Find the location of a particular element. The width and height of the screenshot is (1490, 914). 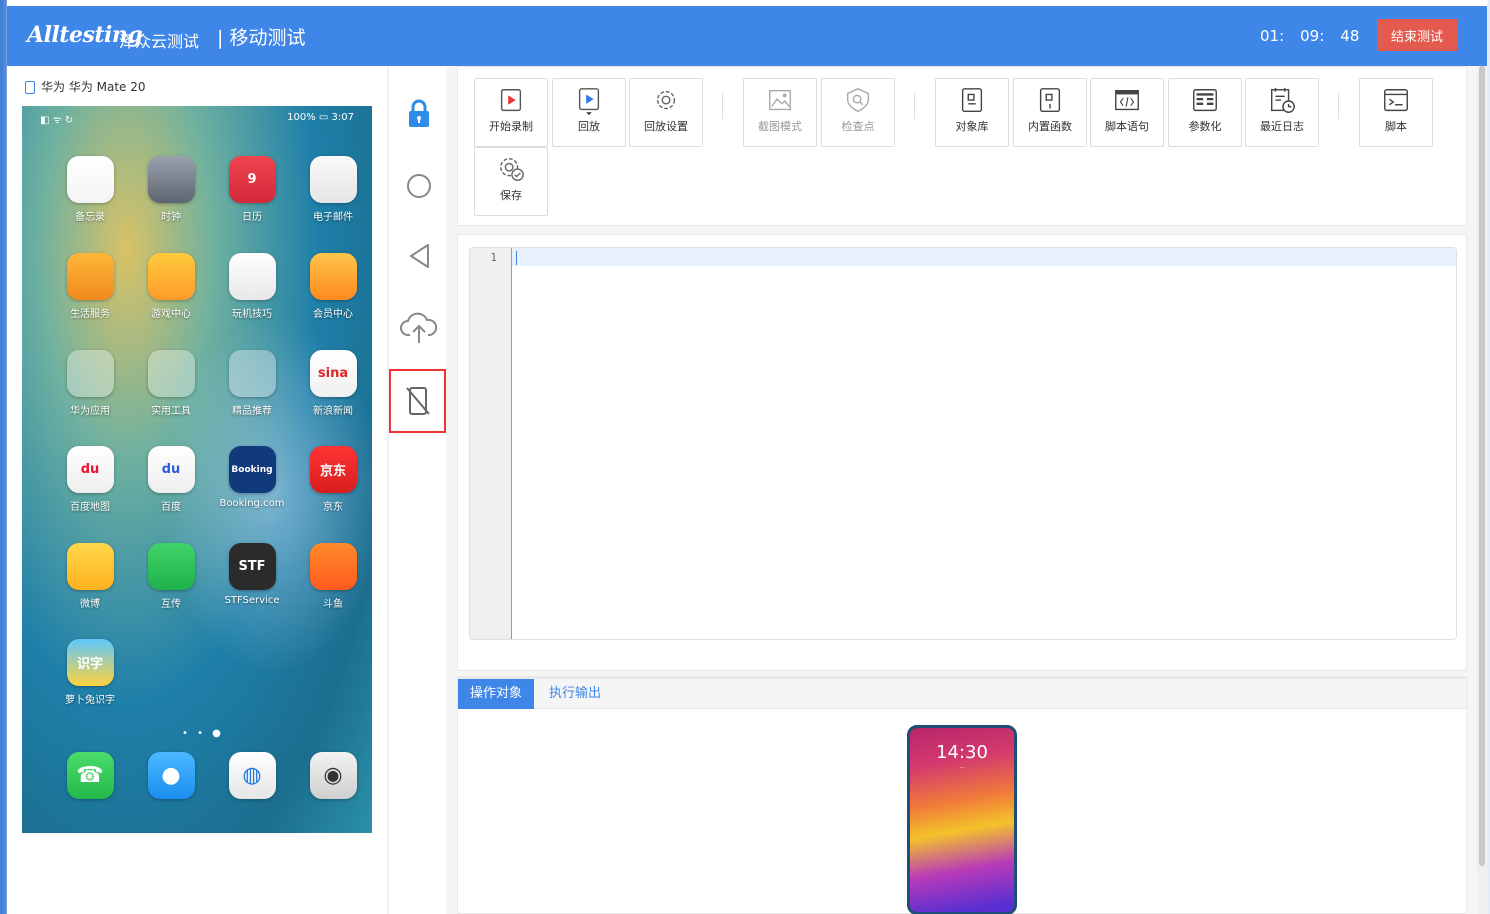

toolbar-button-label: 内置函数 is located at coordinates (1050, 126).